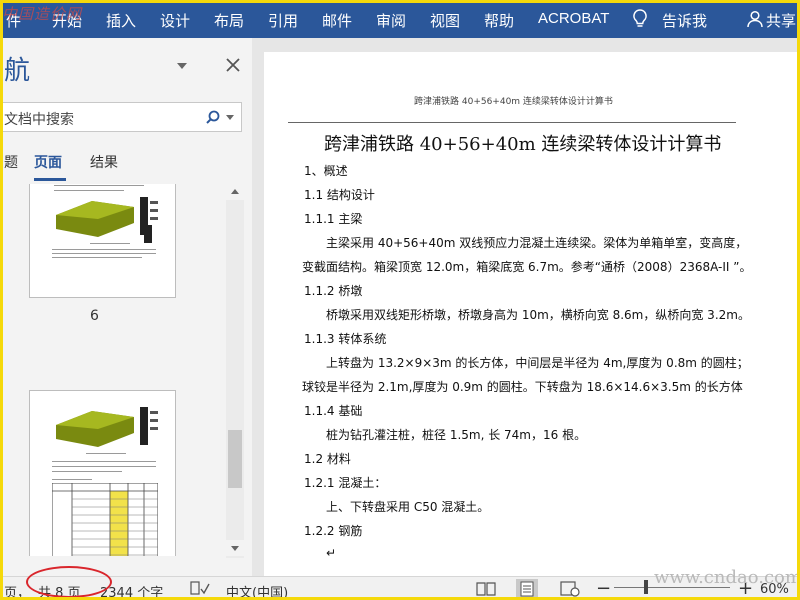 This screenshot has height=600, width=800. I want to click on document-line: 1.1.4 基础, so click(333, 411).